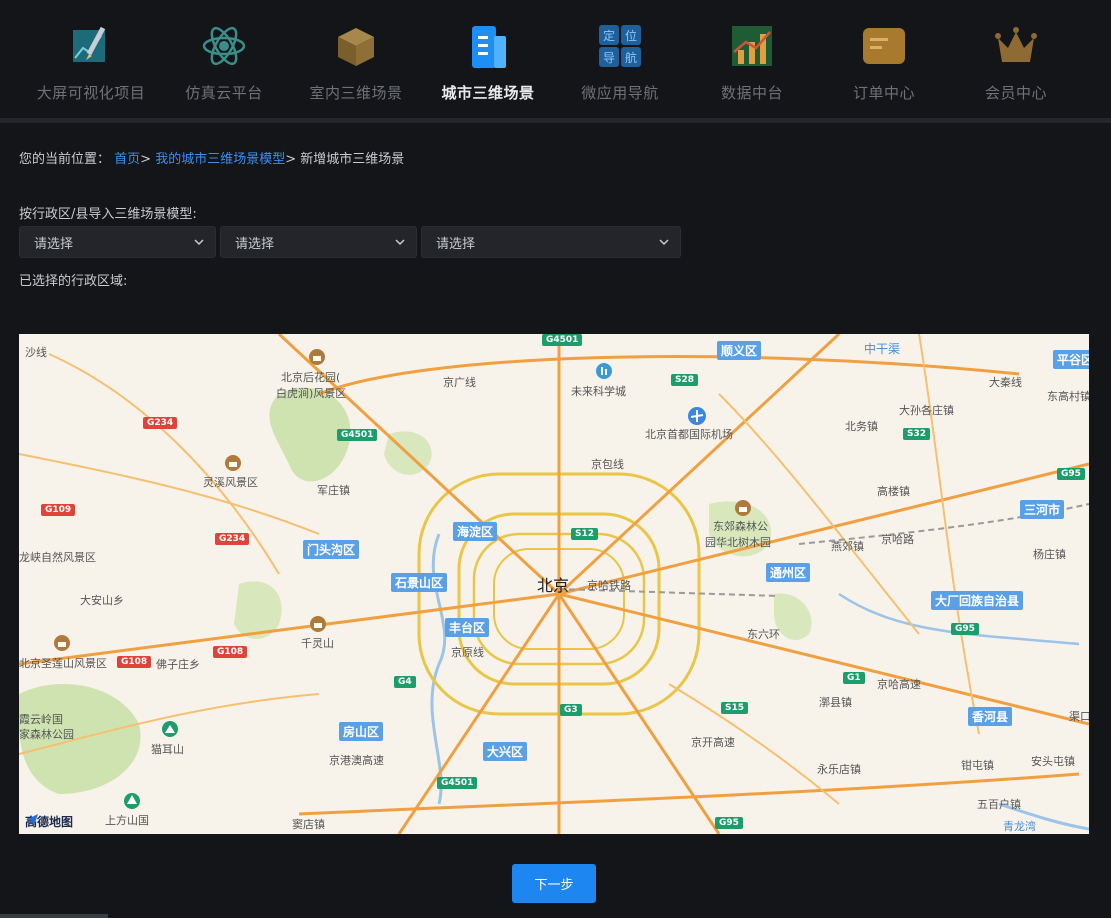  I want to click on crown-icon, so click(1016, 44).